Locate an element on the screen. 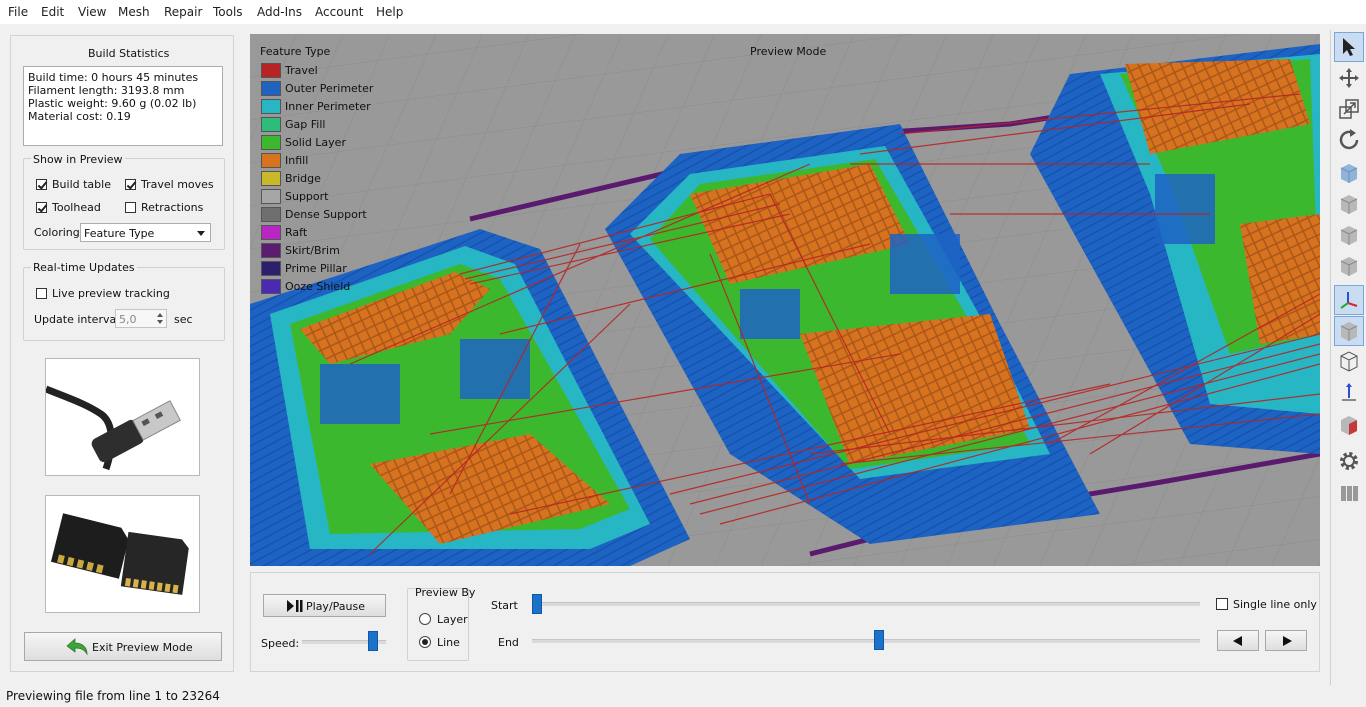  solid-cube-icon is located at coordinates (1349, 331).